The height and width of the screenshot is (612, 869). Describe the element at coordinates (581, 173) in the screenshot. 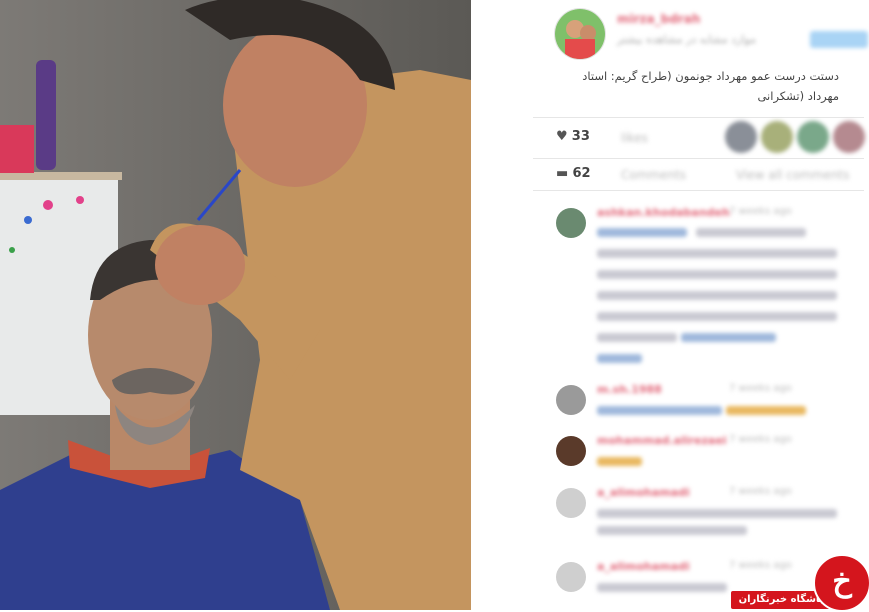

I see `comments-count: 62` at that location.